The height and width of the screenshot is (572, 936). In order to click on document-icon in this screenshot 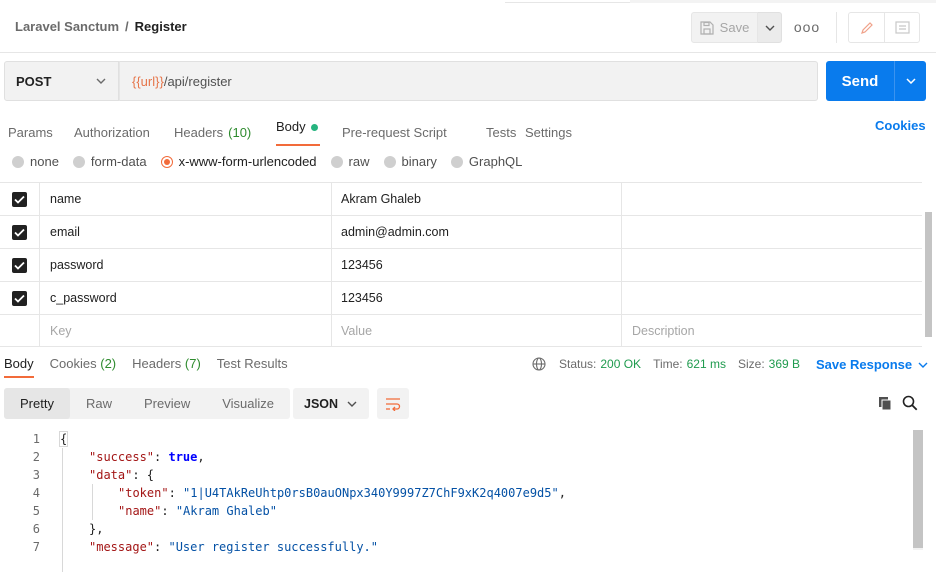, I will do `click(902, 27)`.